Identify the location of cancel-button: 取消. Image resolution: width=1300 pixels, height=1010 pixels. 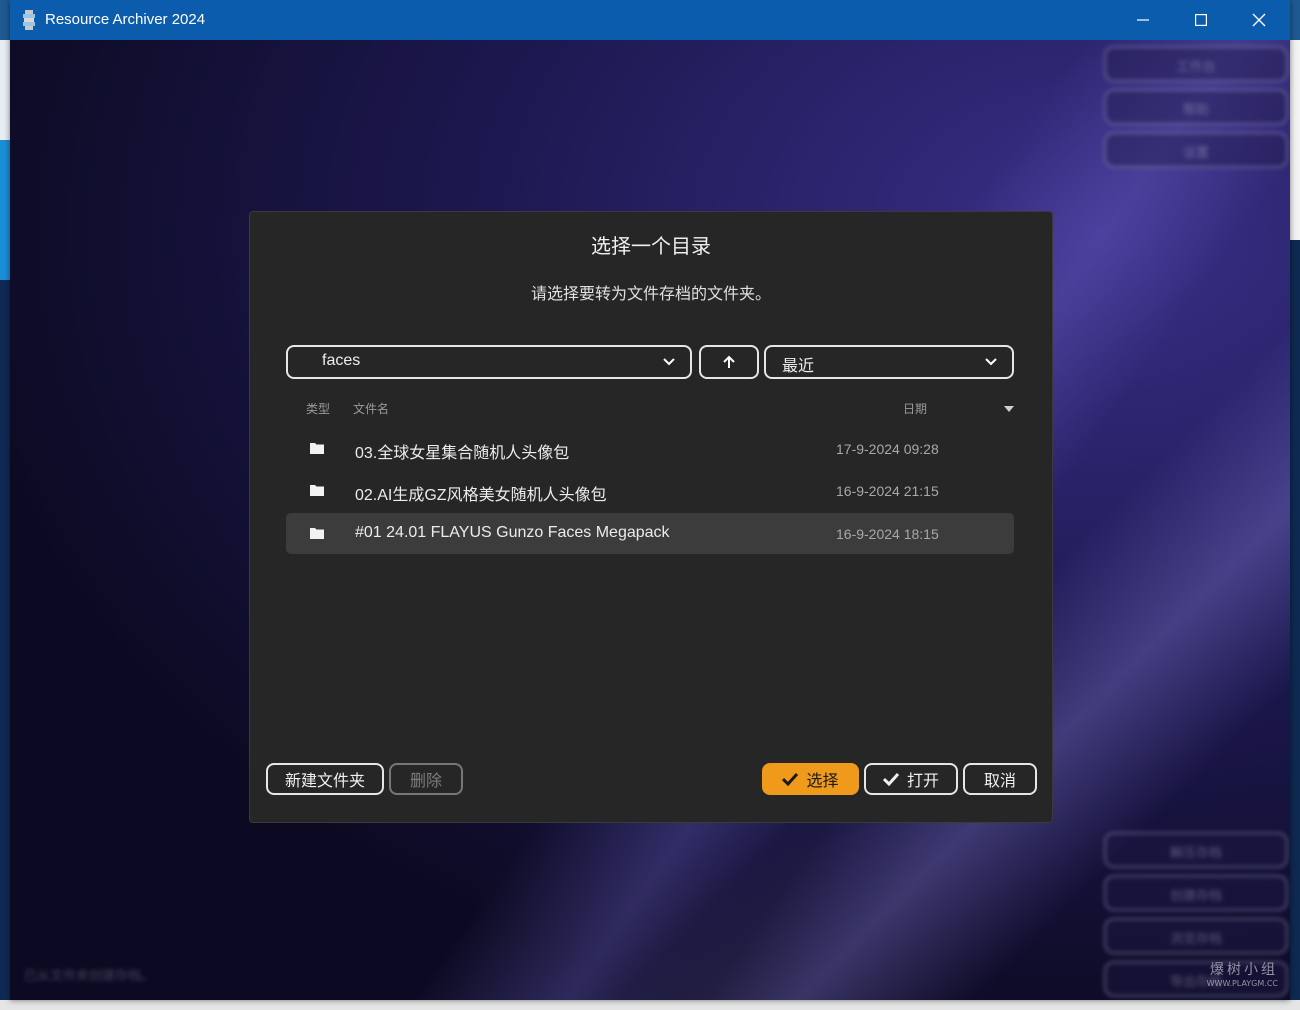
(1000, 779).